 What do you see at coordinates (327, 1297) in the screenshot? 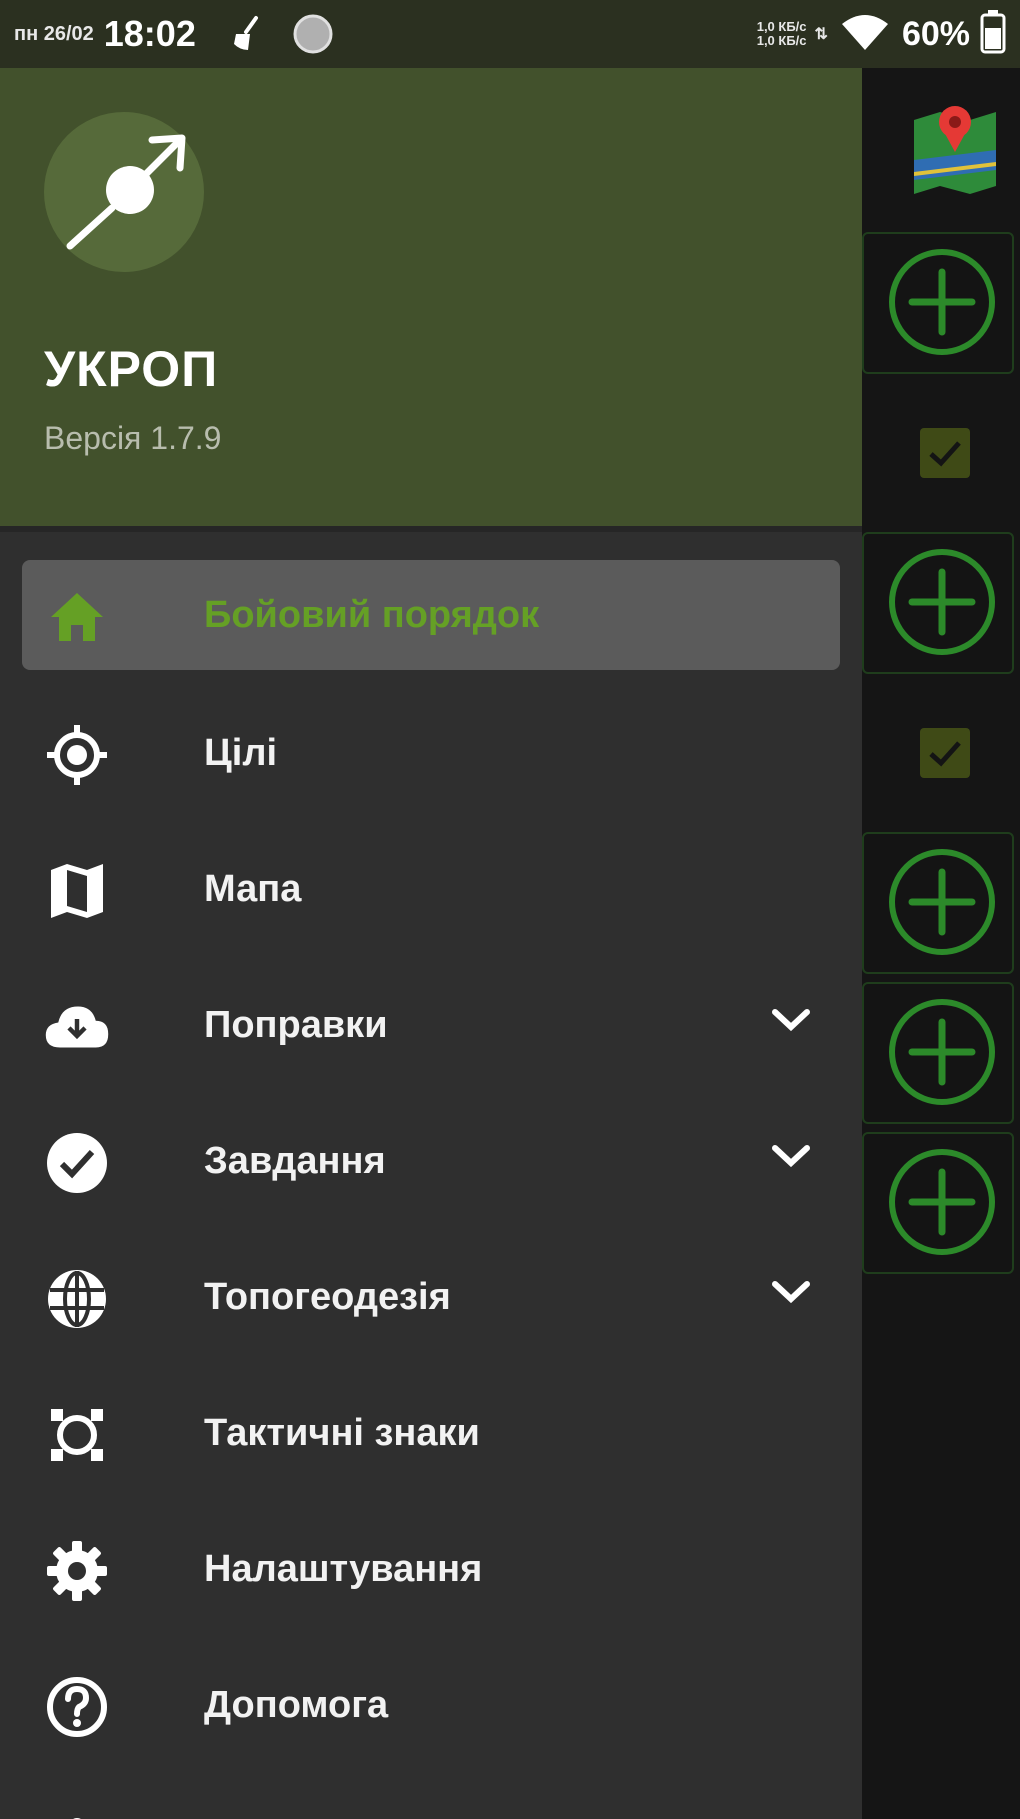
I see `menu-item-label: Топогеодезія` at bounding box center [327, 1297].